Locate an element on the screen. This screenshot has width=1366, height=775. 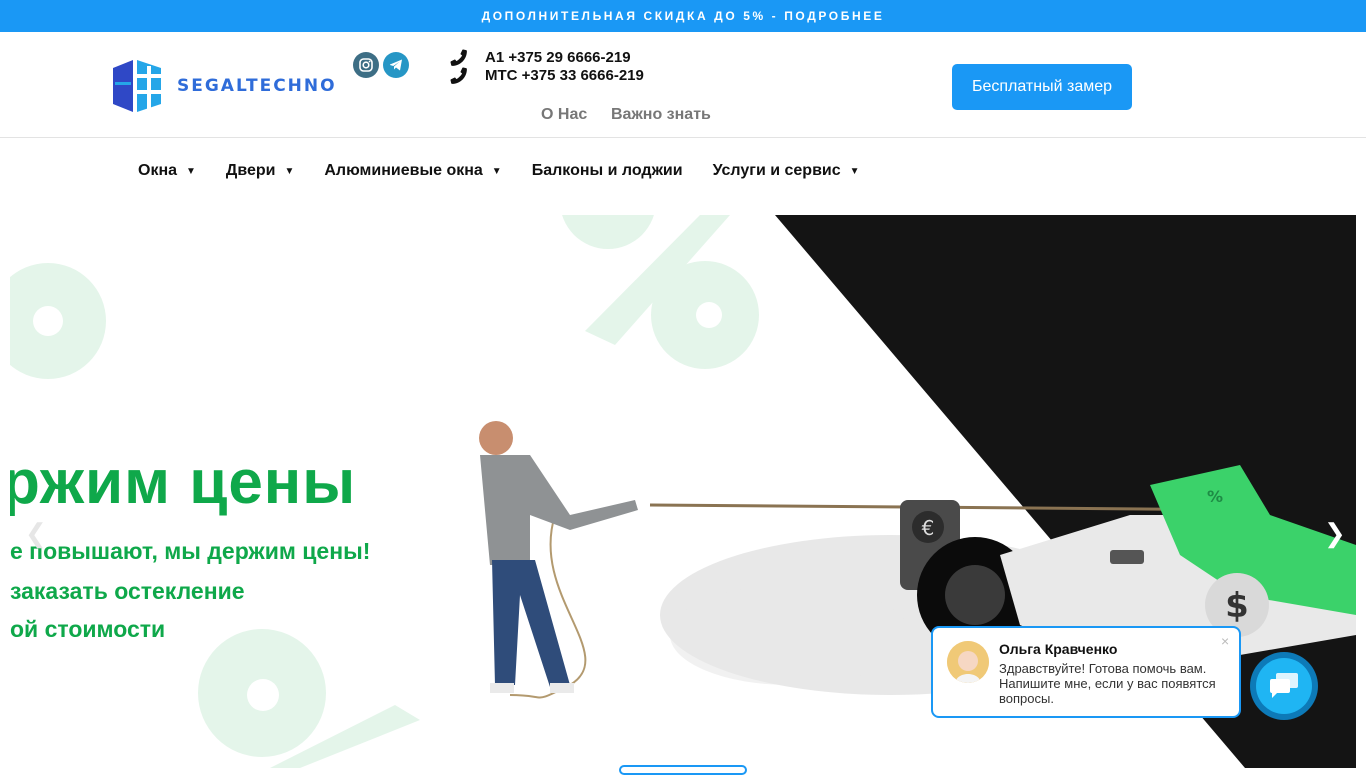
phone-a1: A1 +375 29 6666-219 is located at coordinates (547, 57).